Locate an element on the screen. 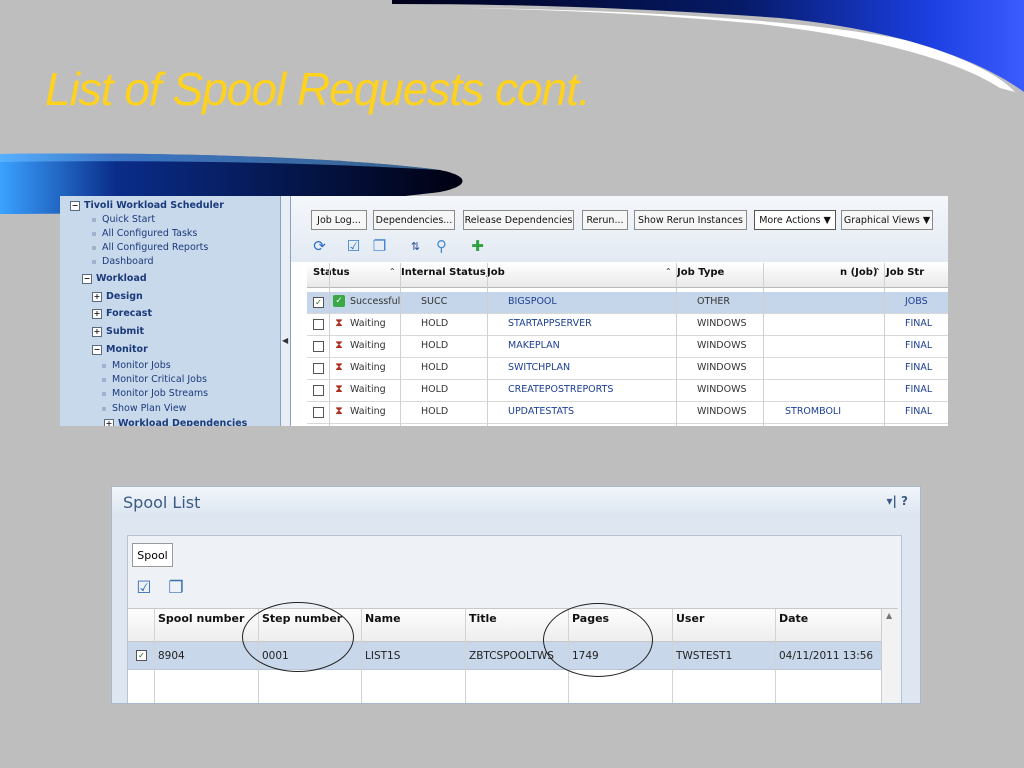 The image size is (1024, 768). column-user: User is located at coordinates (690, 618).